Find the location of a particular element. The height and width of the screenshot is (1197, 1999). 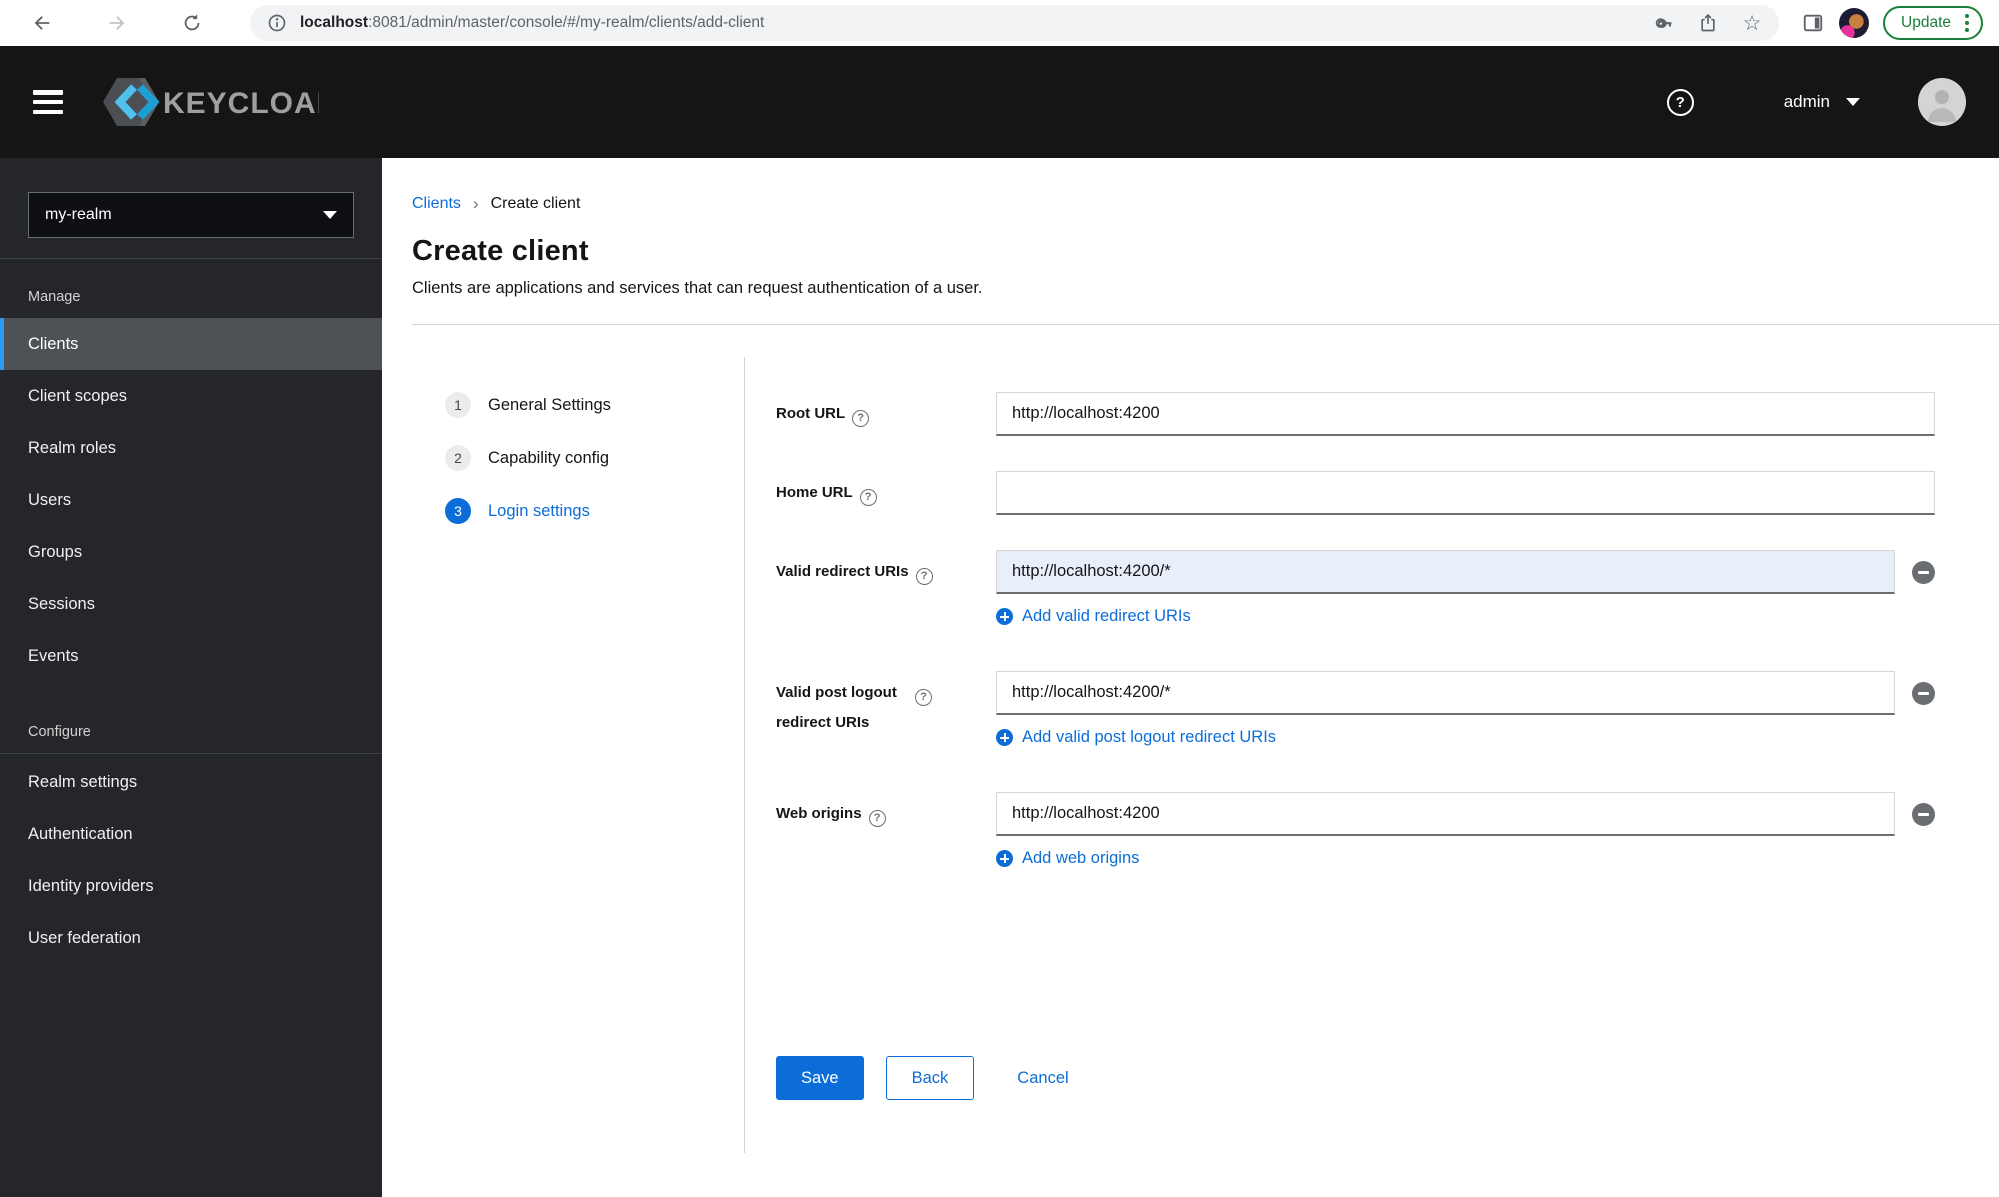

realm-name: my-realm is located at coordinates (78, 214).